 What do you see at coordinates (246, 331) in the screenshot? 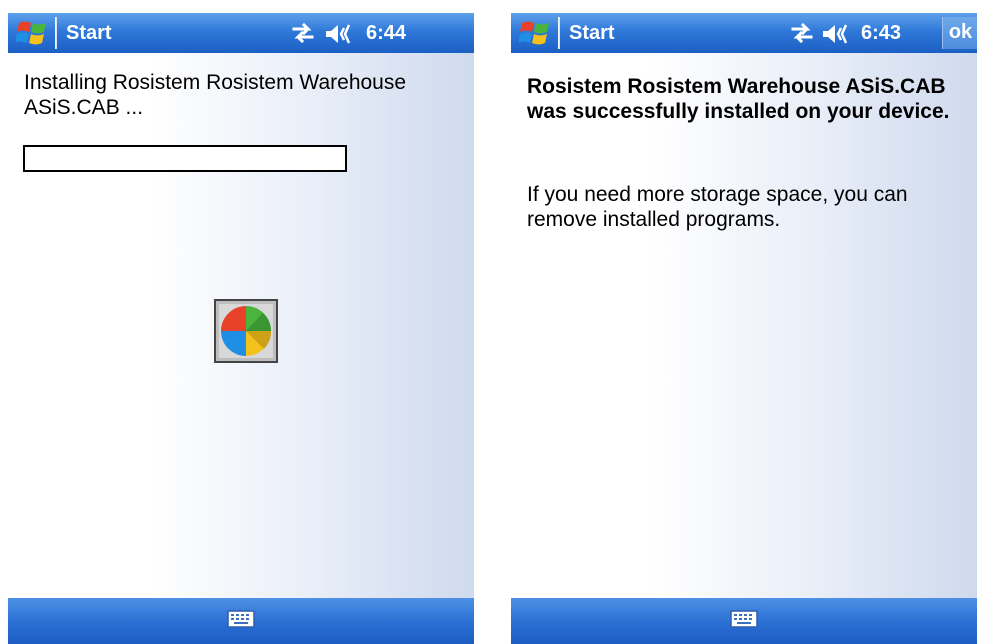
I see `busy-icon` at bounding box center [246, 331].